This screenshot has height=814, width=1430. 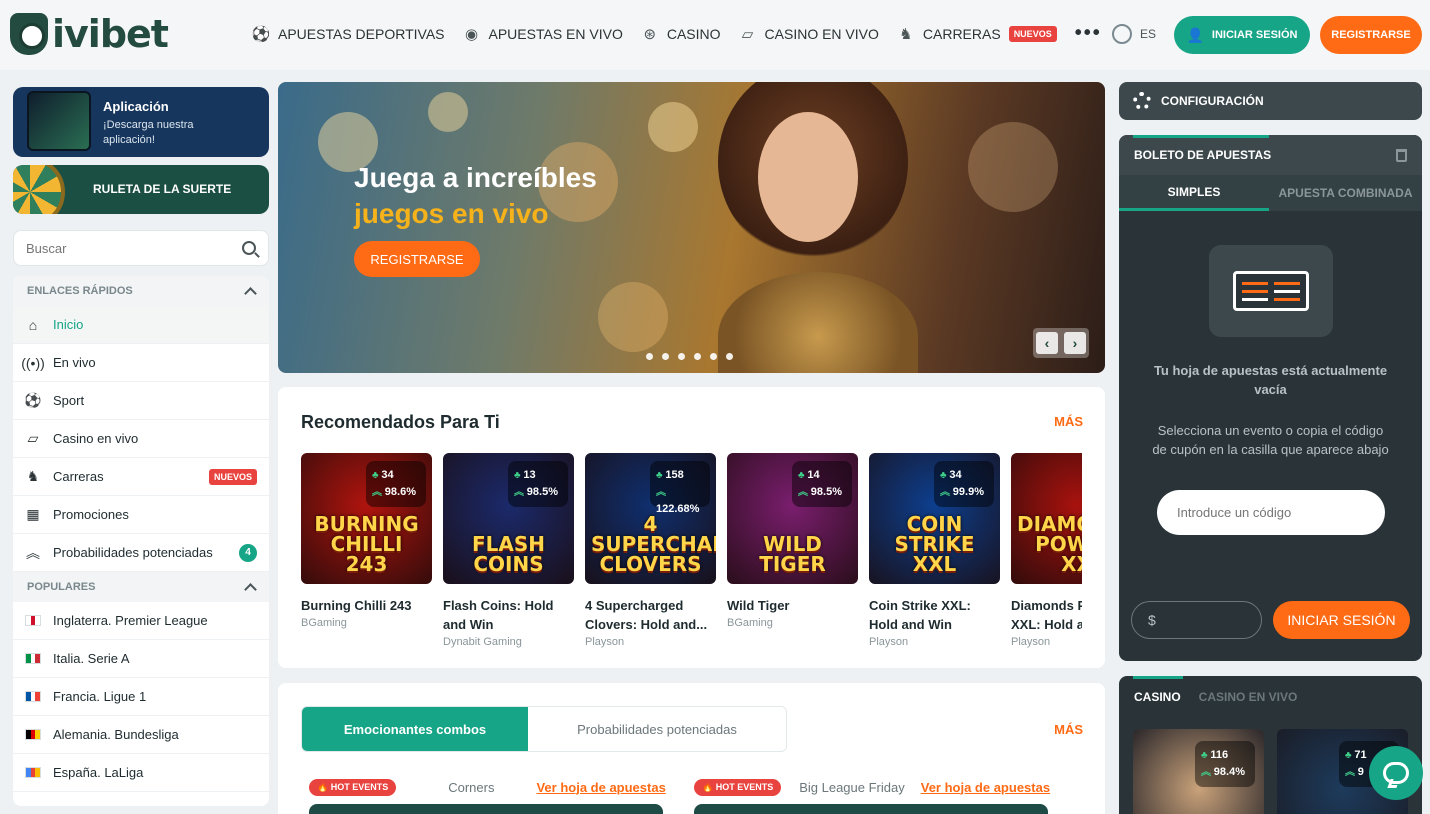 What do you see at coordinates (809, 34) in the screenshot?
I see `nav-live-casino: ▱ CASINO EN VIVO` at bounding box center [809, 34].